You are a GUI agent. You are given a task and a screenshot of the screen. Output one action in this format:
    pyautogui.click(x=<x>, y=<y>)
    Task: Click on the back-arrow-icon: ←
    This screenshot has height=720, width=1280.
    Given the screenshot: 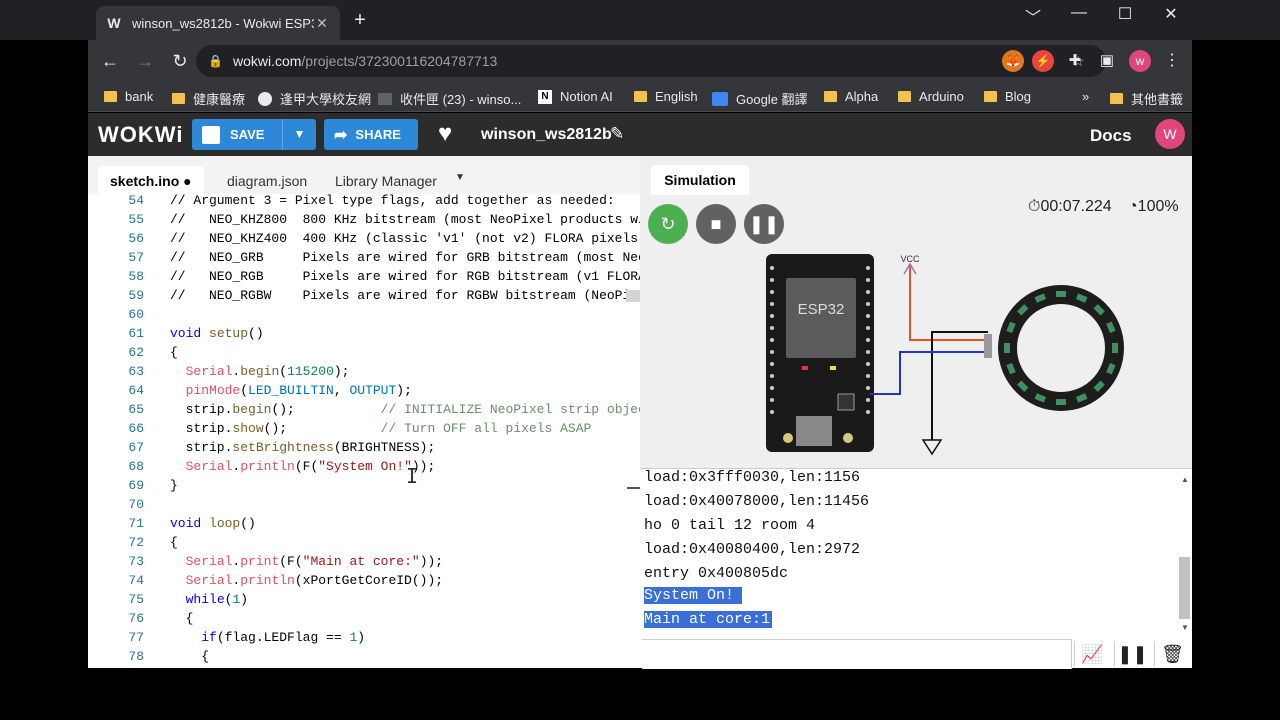 What is the action you would take?
    pyautogui.click(x=110, y=61)
    